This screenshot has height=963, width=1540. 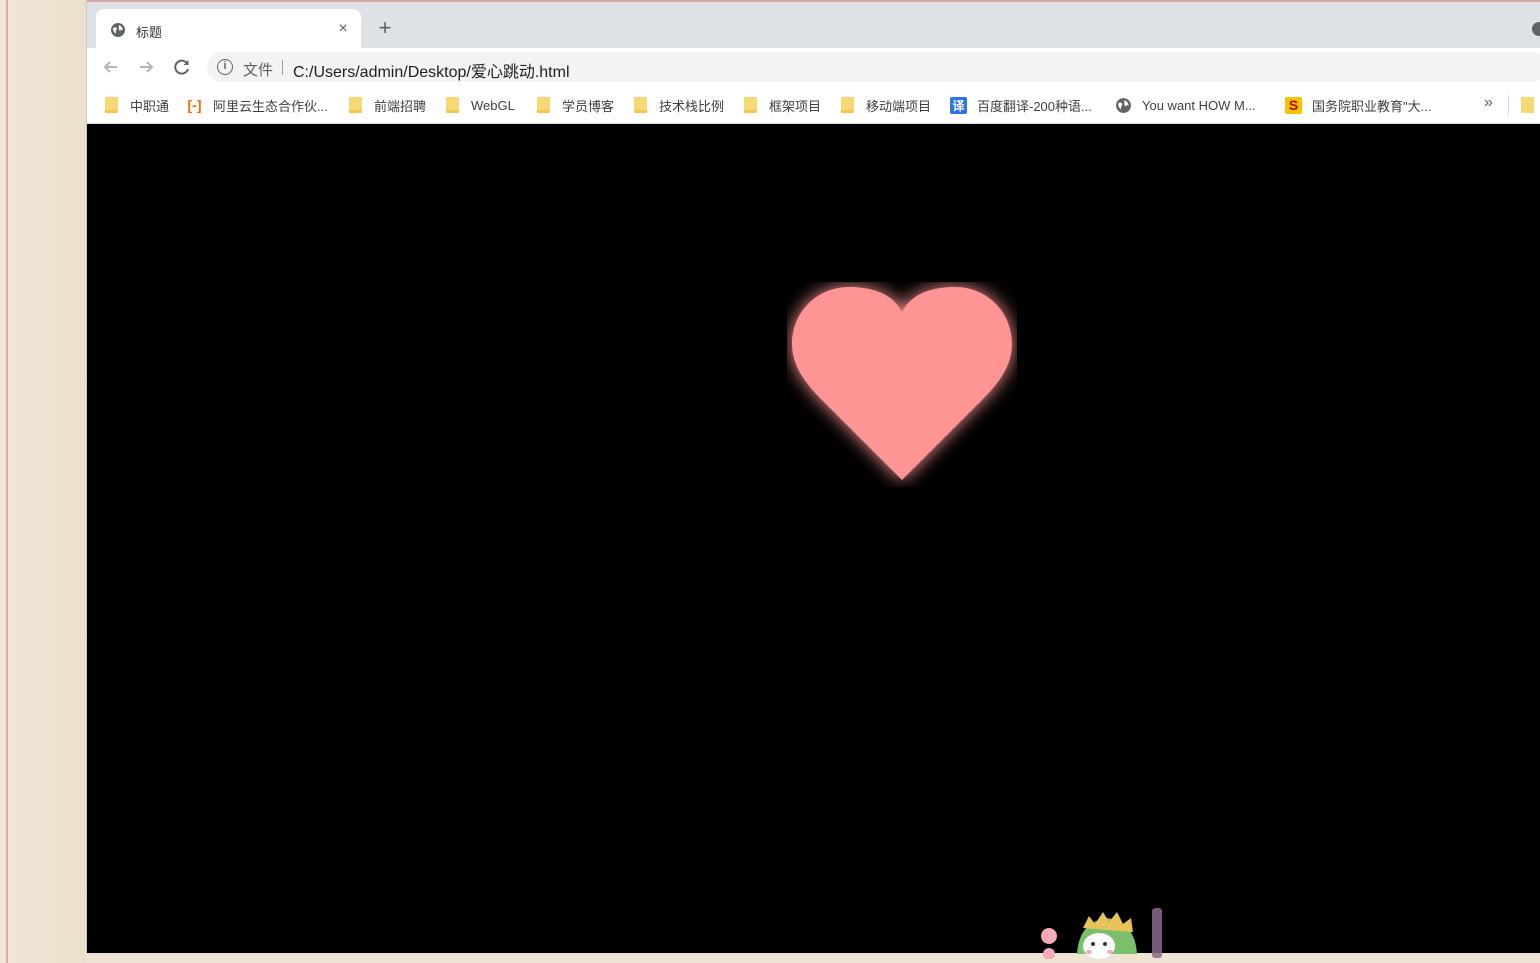 I want to click on close-icon: ×, so click(x=343, y=29).